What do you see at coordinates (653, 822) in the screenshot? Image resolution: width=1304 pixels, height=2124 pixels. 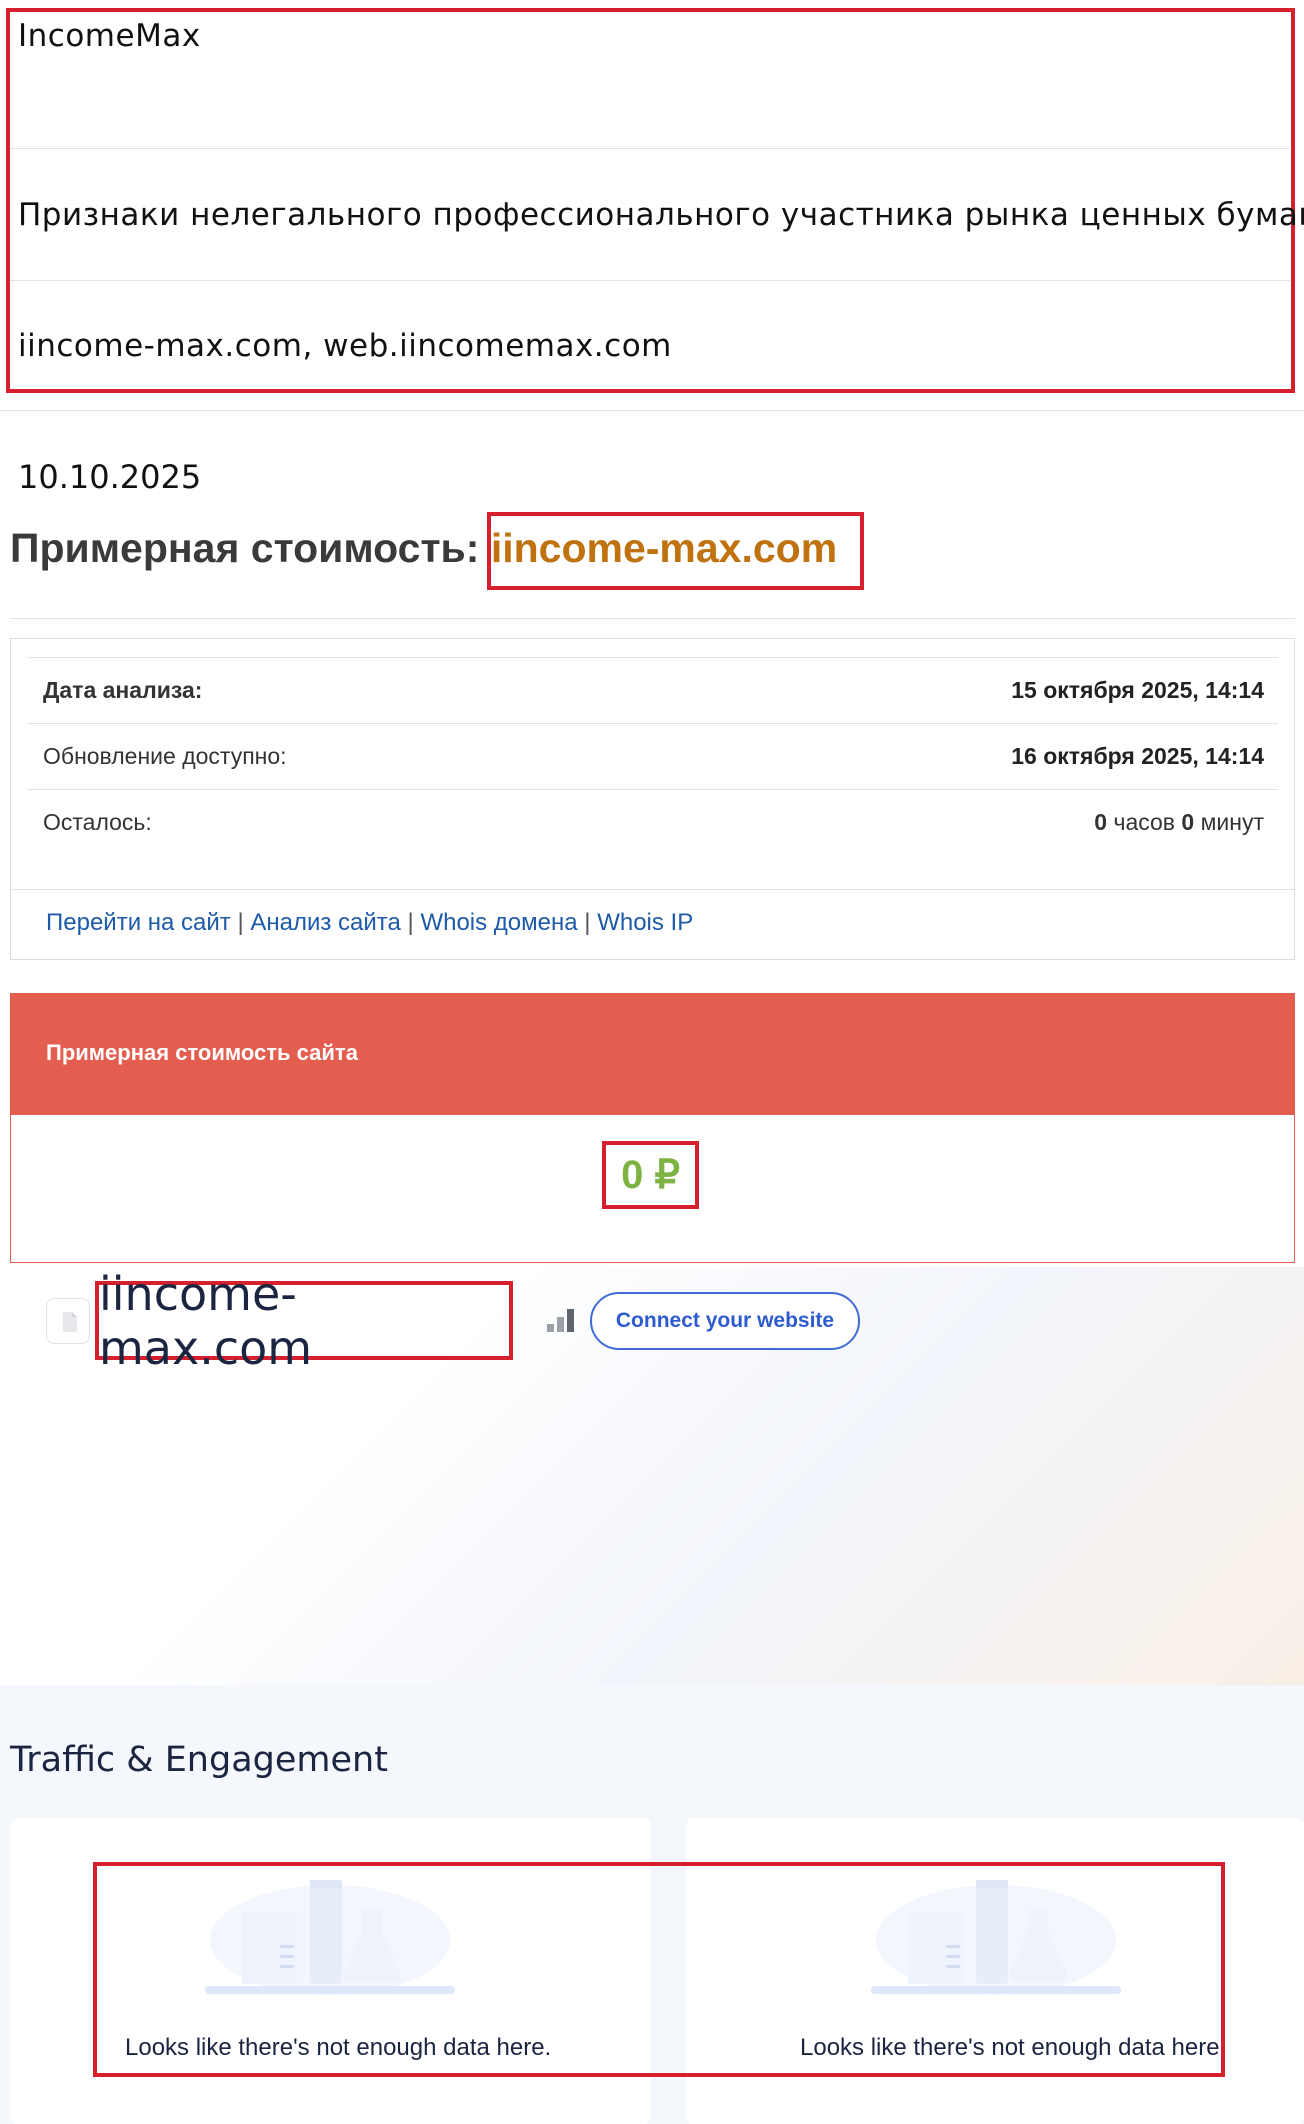 I see `remaining-row: Осталось: 0 часов 0 минут` at bounding box center [653, 822].